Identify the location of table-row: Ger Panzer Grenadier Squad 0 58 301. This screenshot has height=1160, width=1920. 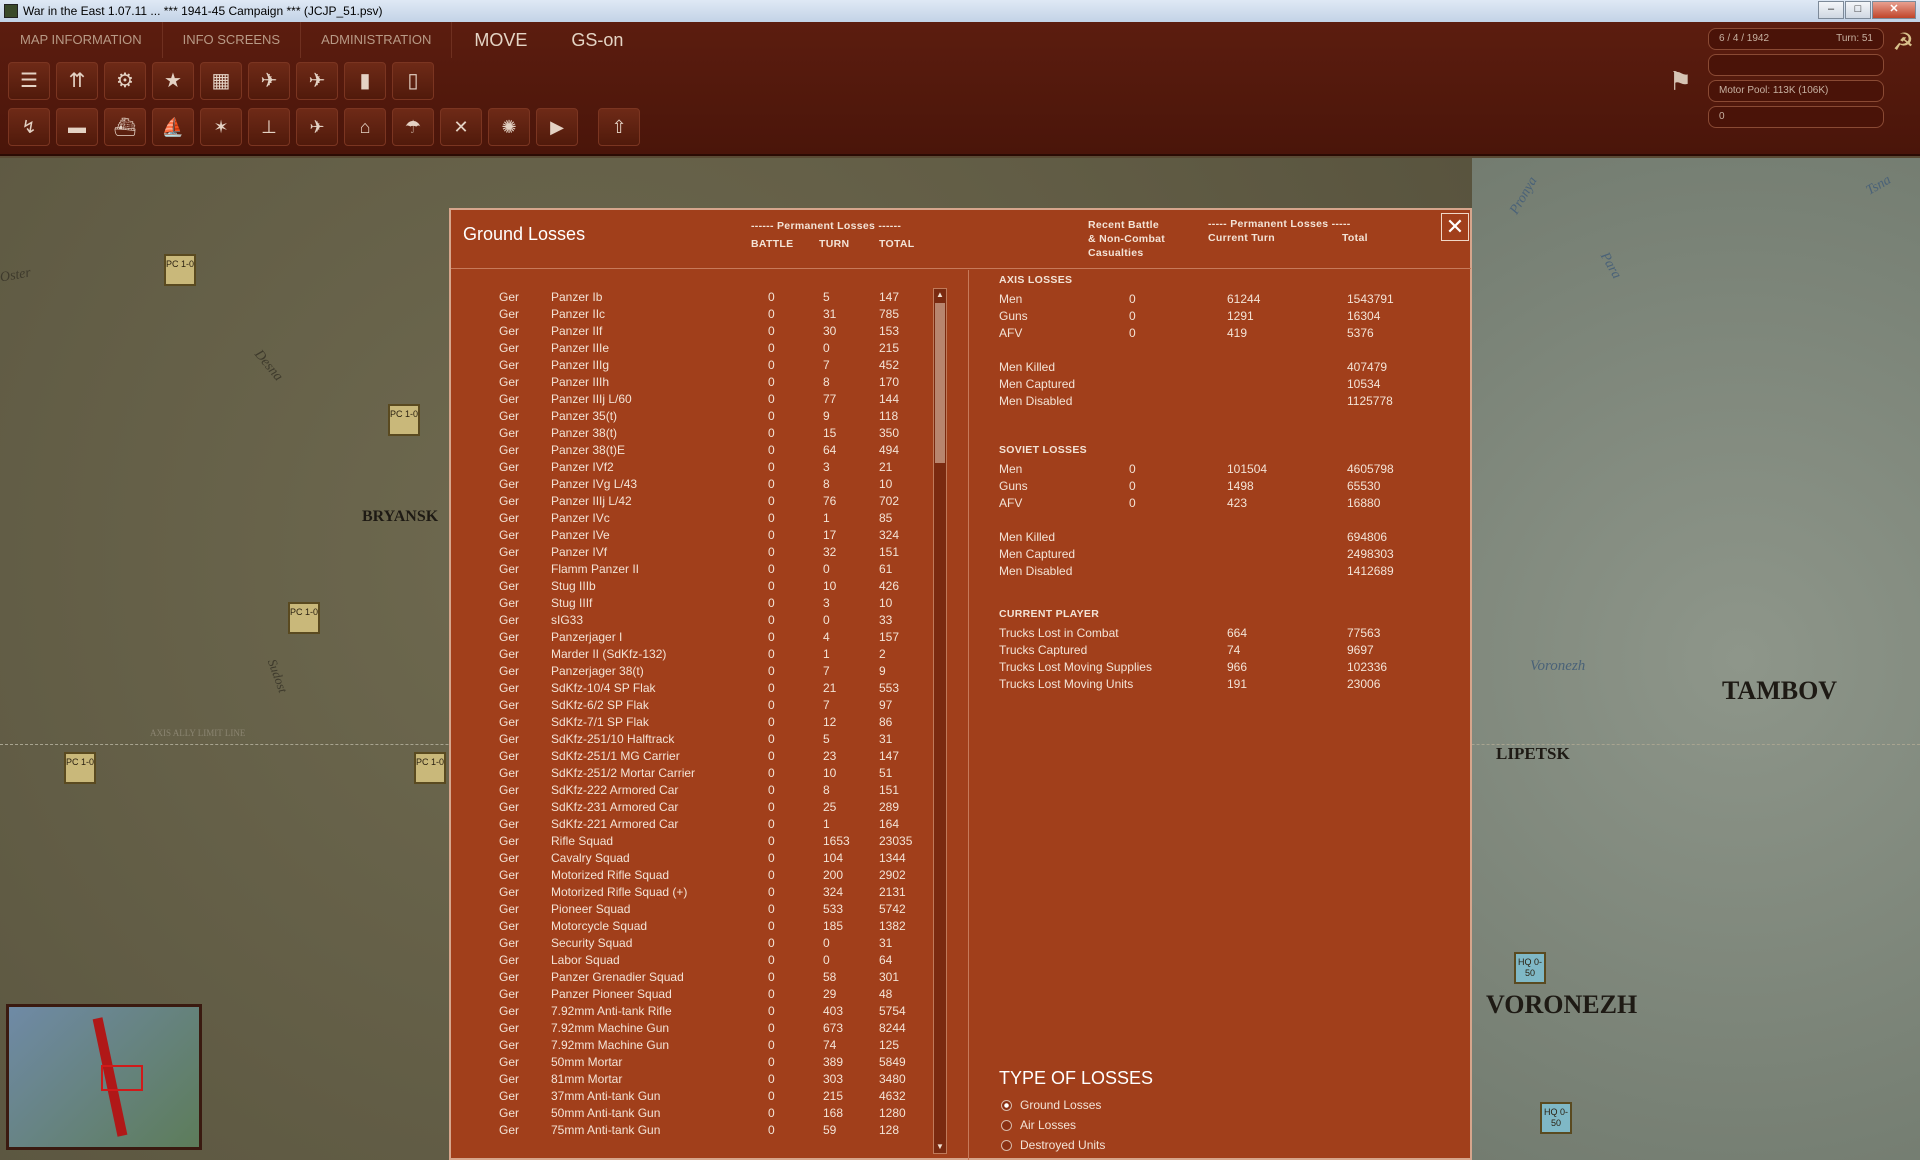
(706, 978).